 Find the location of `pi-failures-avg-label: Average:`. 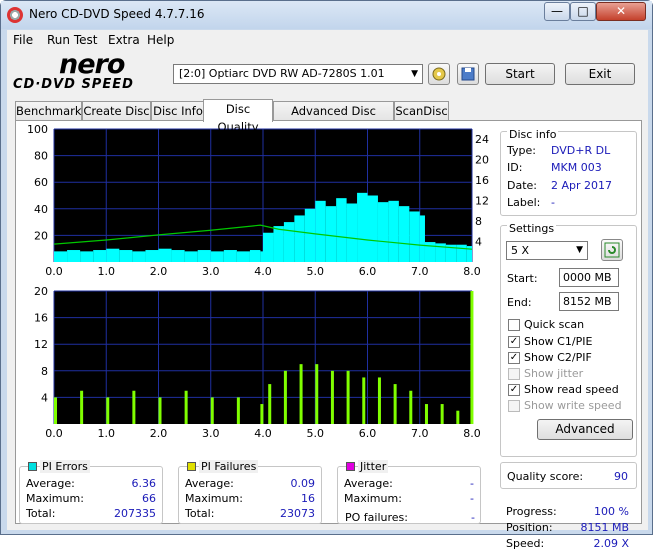

pi-failures-avg-label: Average: is located at coordinates (209, 483).